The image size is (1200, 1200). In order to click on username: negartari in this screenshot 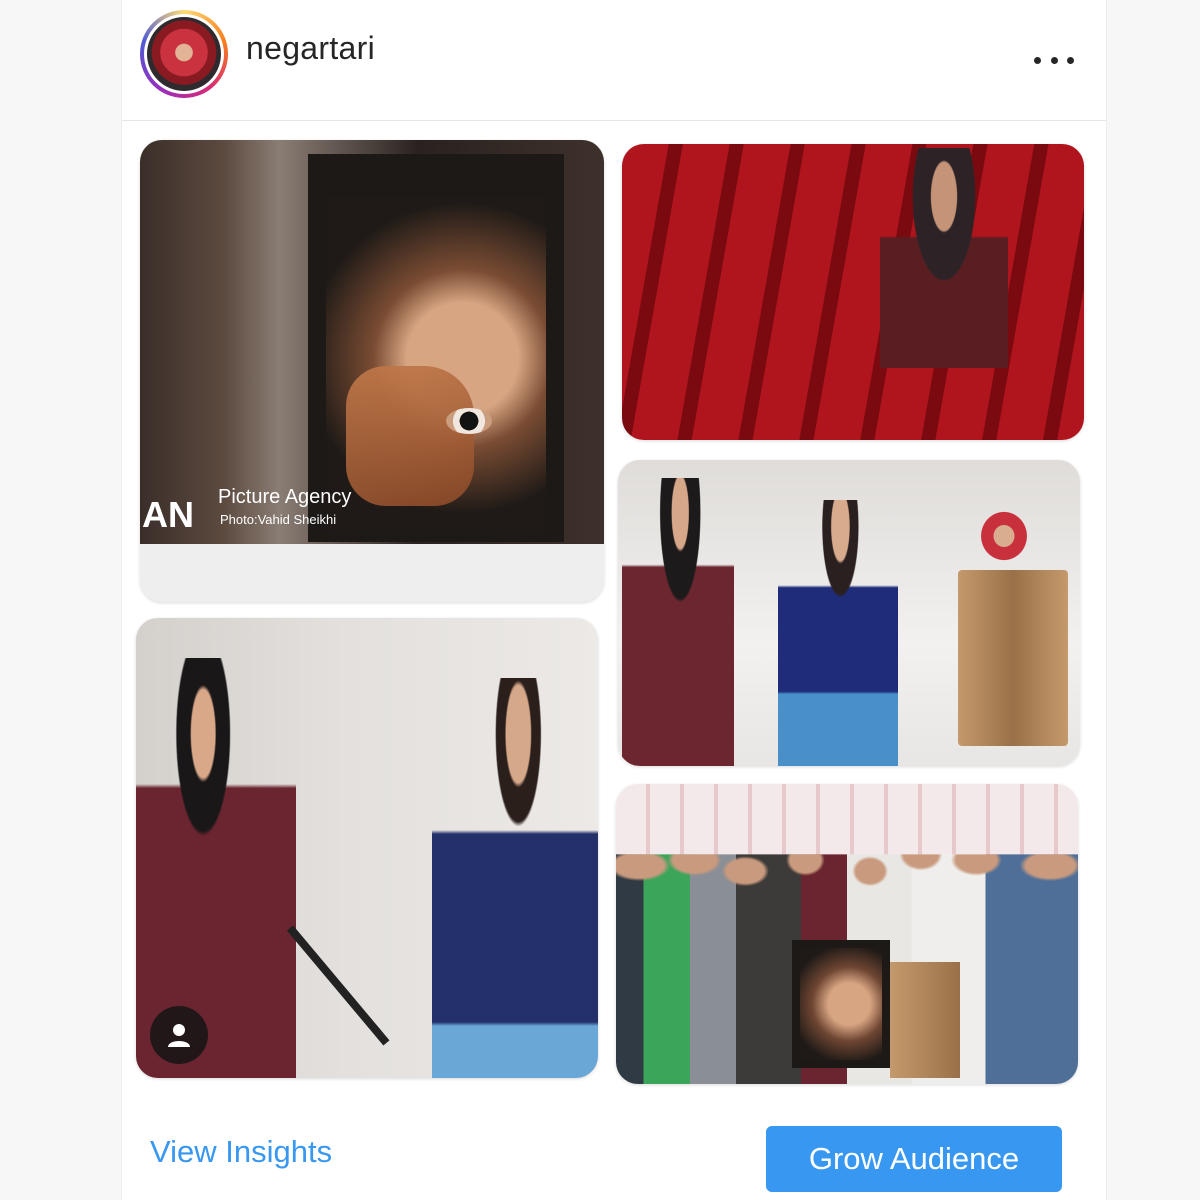, I will do `click(310, 48)`.